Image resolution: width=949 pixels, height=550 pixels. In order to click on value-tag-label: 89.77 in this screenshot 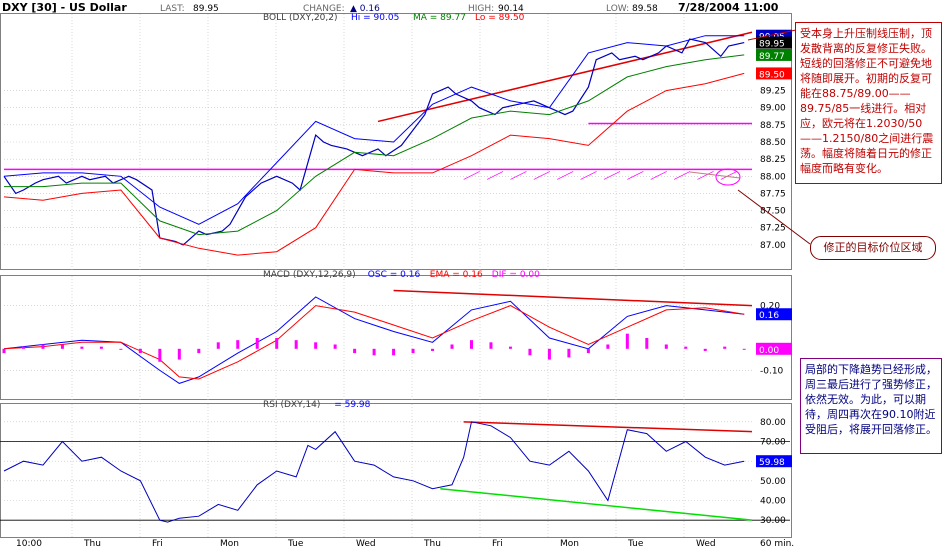, I will do `click(772, 57)`.